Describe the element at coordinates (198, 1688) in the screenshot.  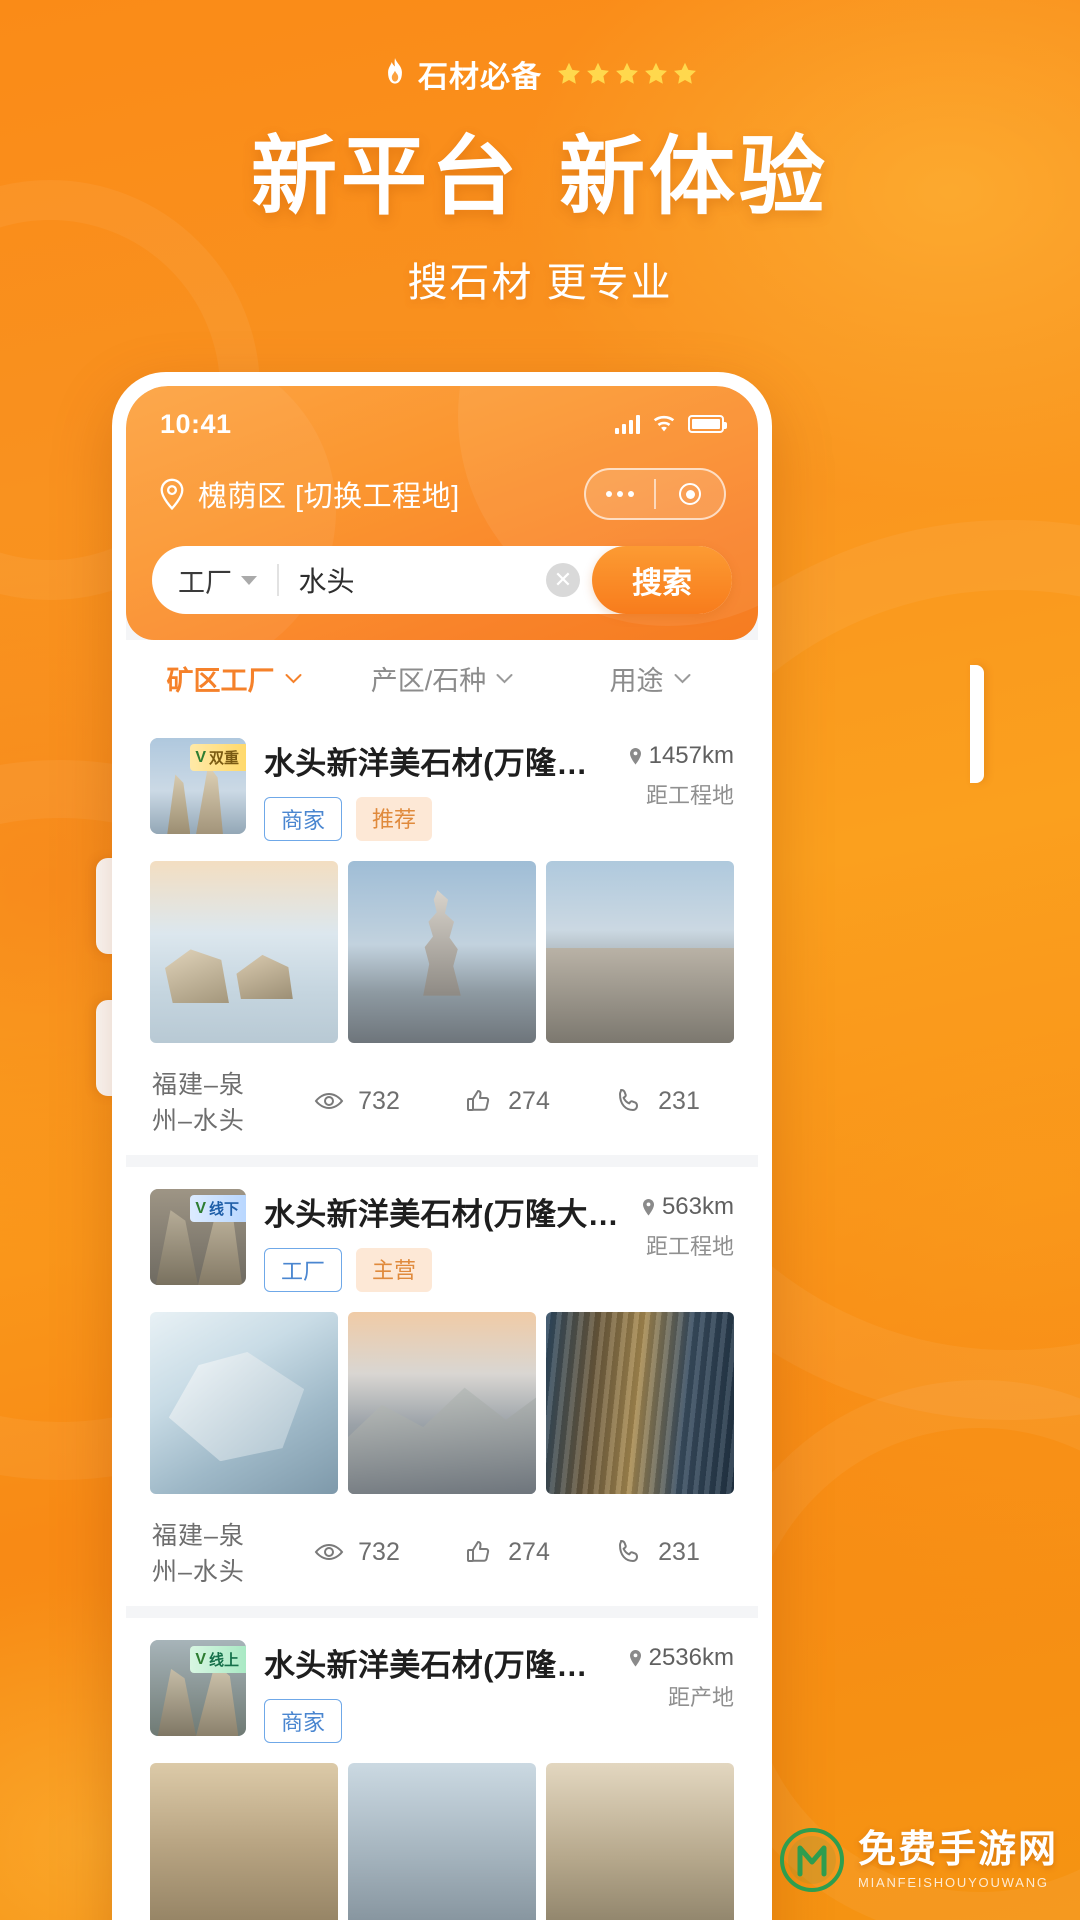
I see `listing-thumbnail: V 线上` at that location.